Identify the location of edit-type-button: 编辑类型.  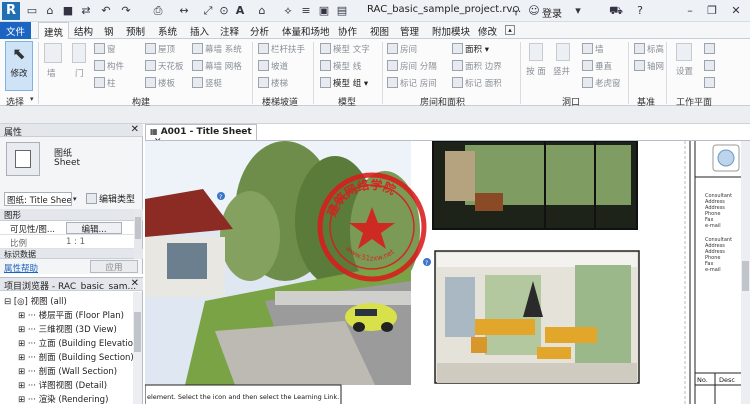
(110, 198).